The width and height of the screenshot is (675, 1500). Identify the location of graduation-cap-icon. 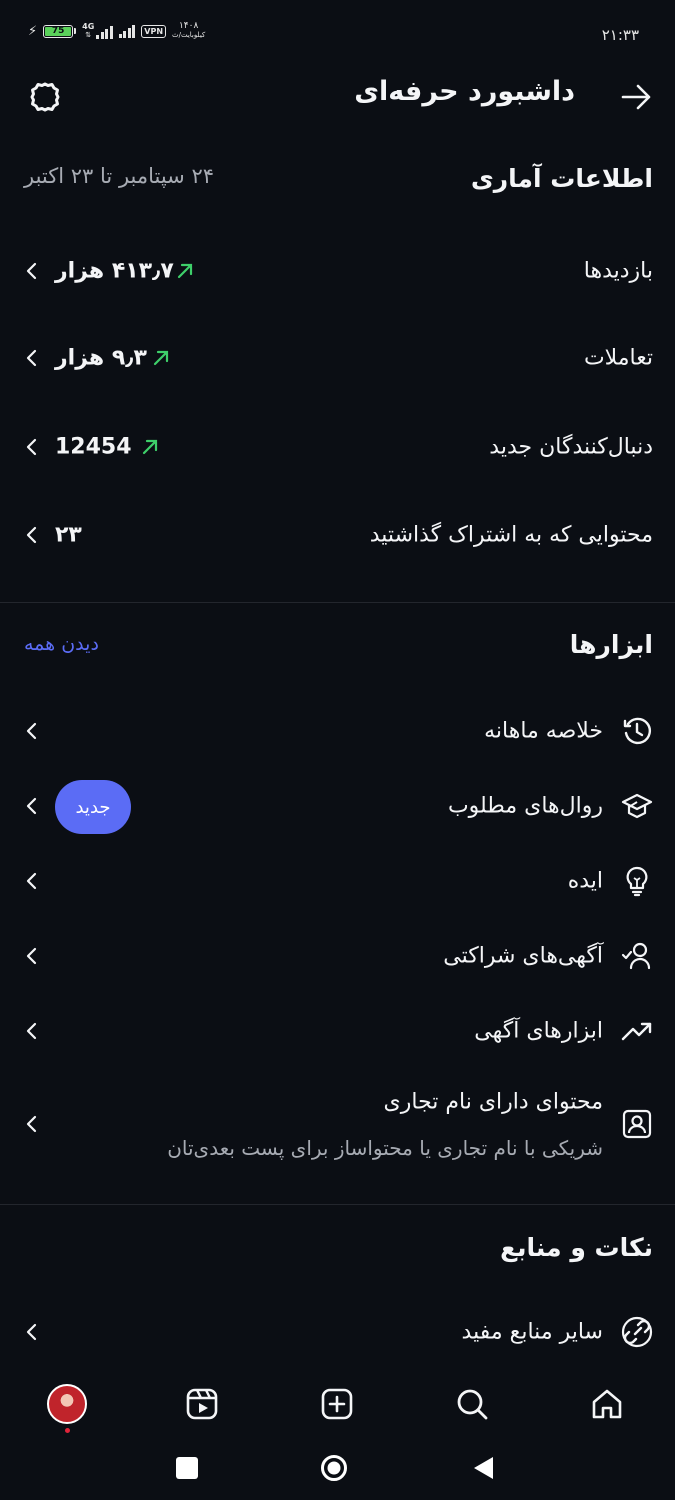
(637, 806).